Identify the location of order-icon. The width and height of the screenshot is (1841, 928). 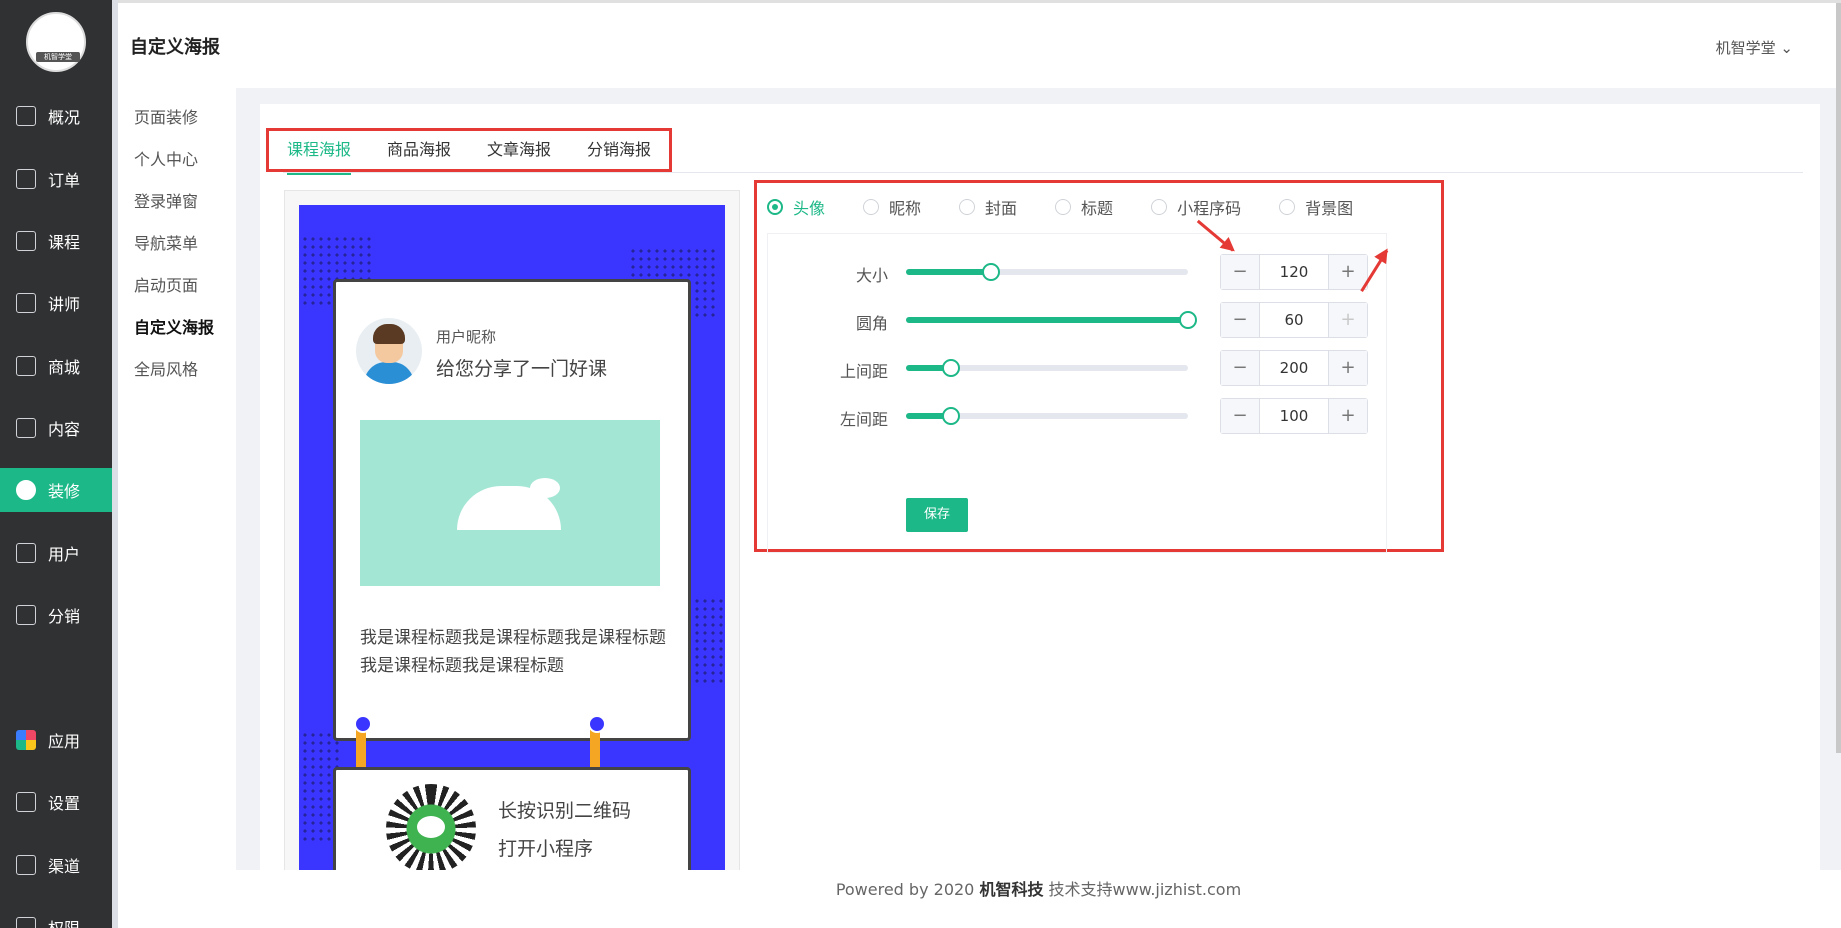
(26, 179).